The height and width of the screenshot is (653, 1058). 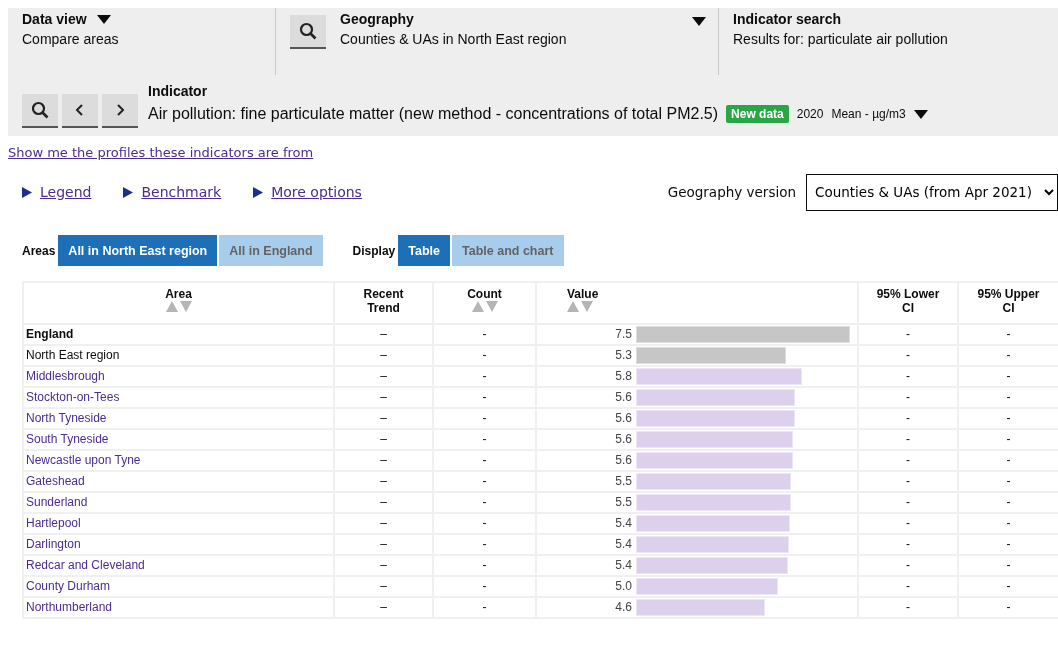 I want to click on areas-option: All in North East region, so click(x=138, y=250).